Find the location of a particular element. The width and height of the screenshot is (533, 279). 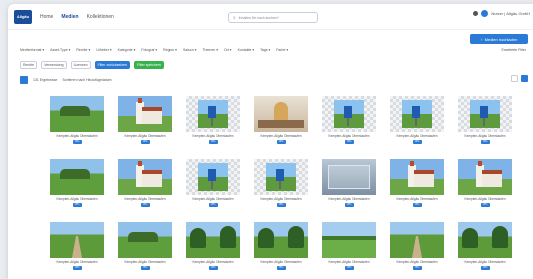

filter-dropdown: Themen is located at coordinates (210, 50).